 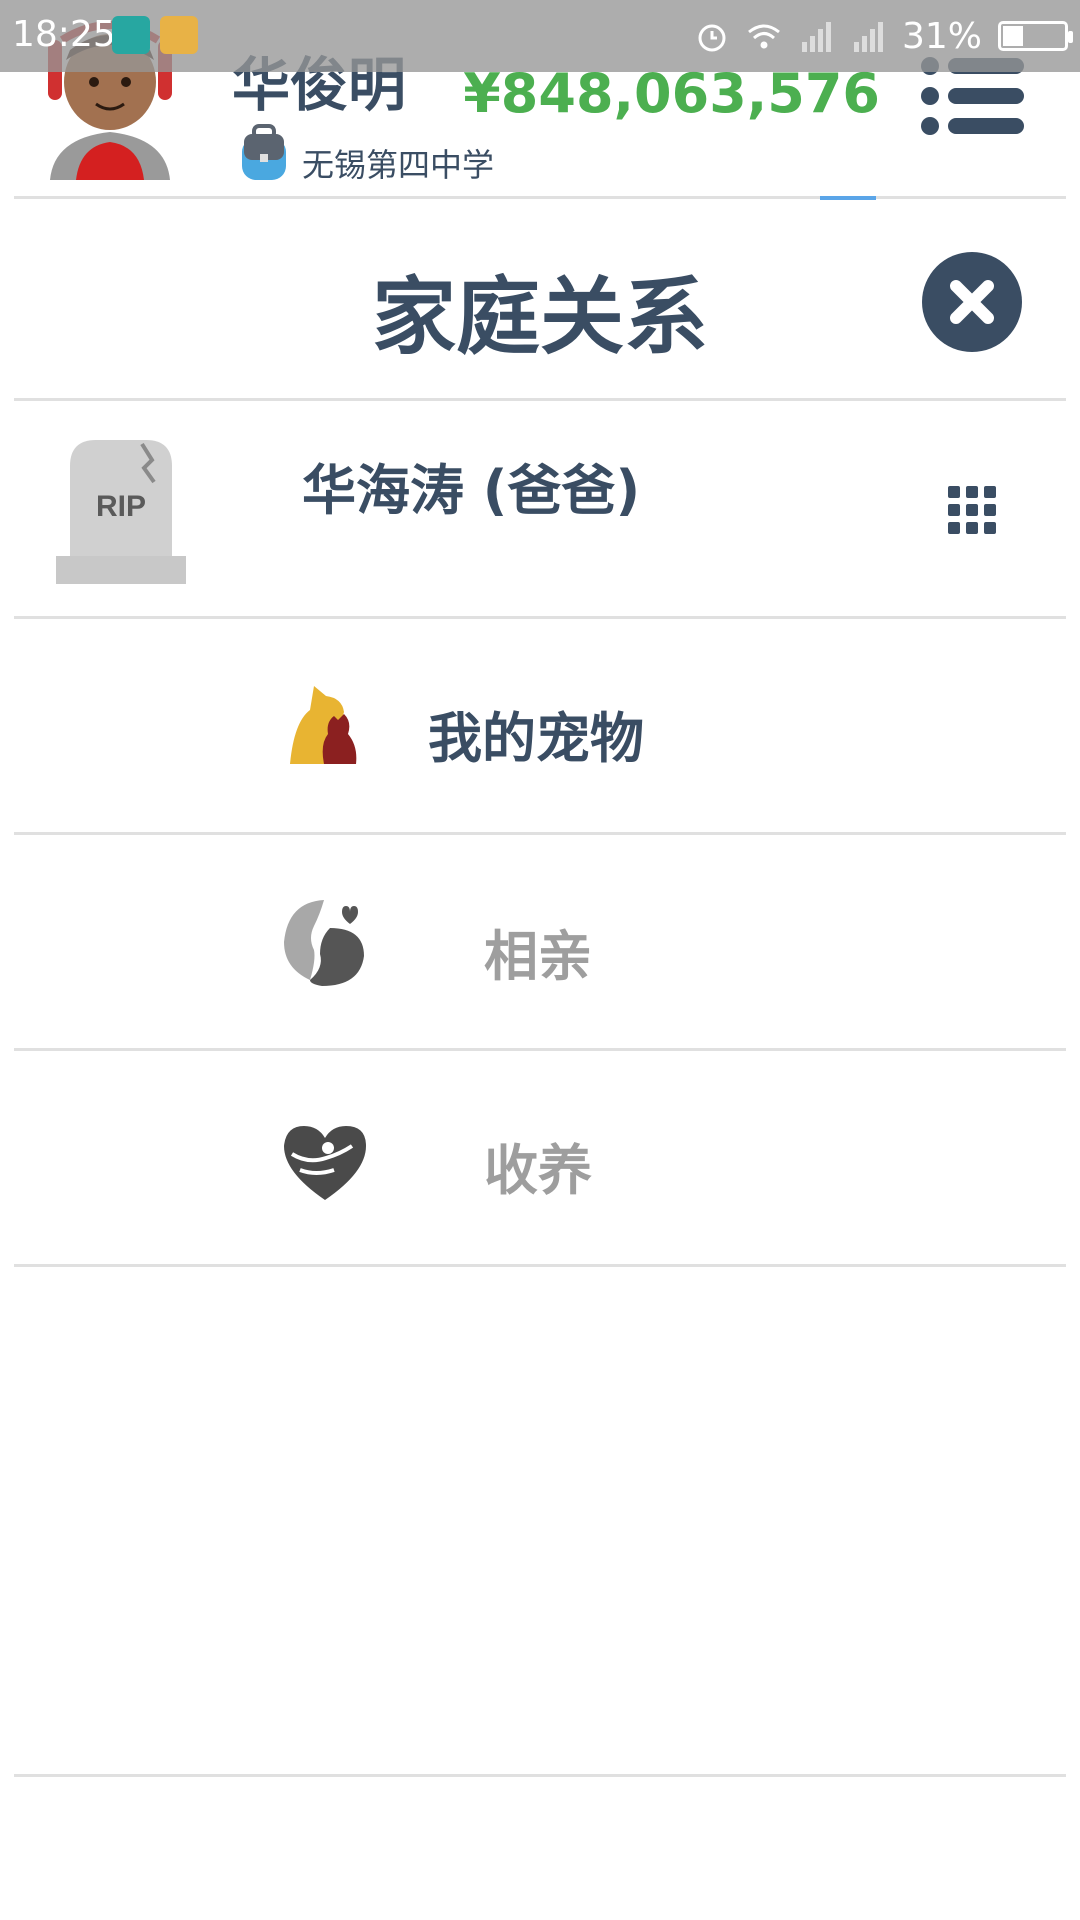 What do you see at coordinates (941, 36) in the screenshot?
I see `battery-percent: 31%` at bounding box center [941, 36].